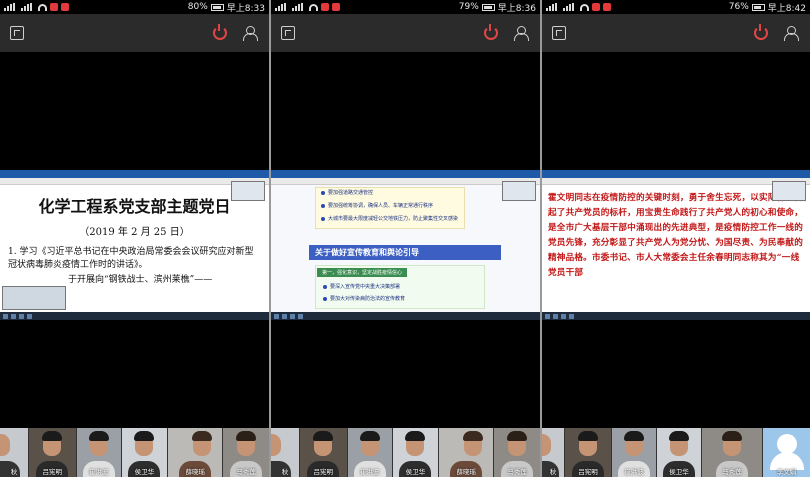 This screenshot has width=810, height=477. What do you see at coordinates (365, 287) in the screenshot?
I see `slide-bullet: 要深入宣传党中央重大决策部署` at bounding box center [365, 287].